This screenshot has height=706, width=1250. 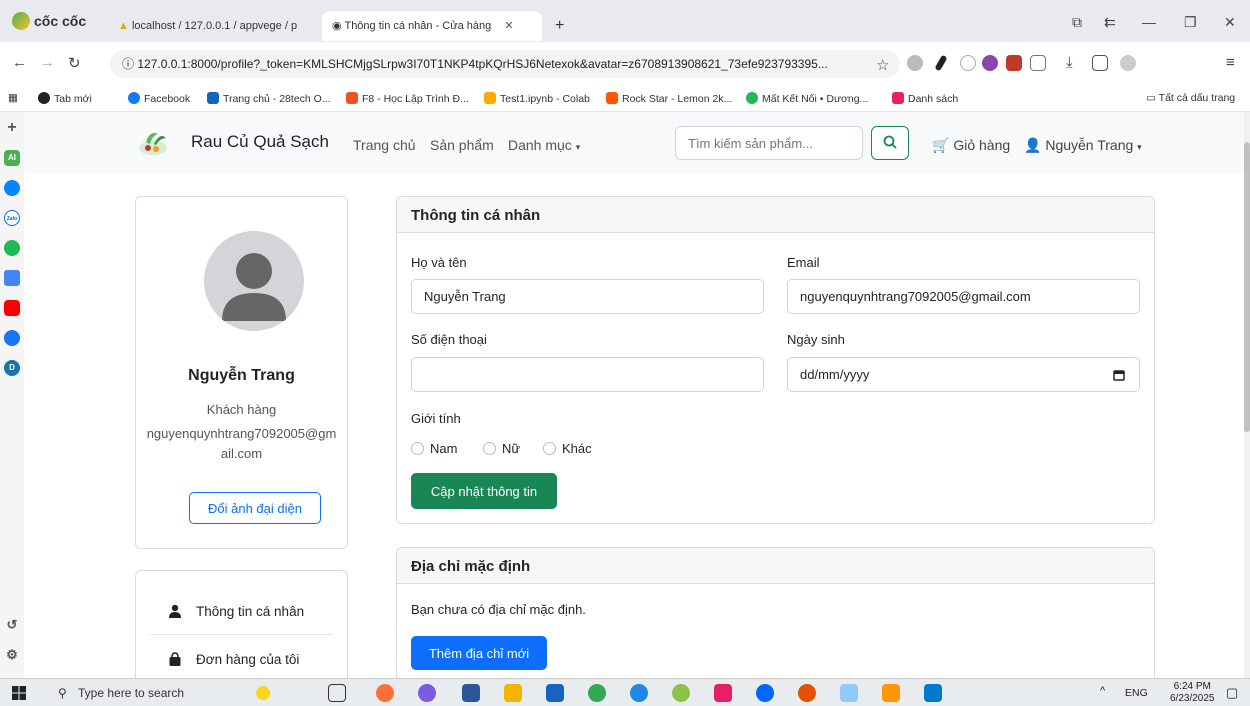 I want to click on game-icon, so click(x=12, y=248).